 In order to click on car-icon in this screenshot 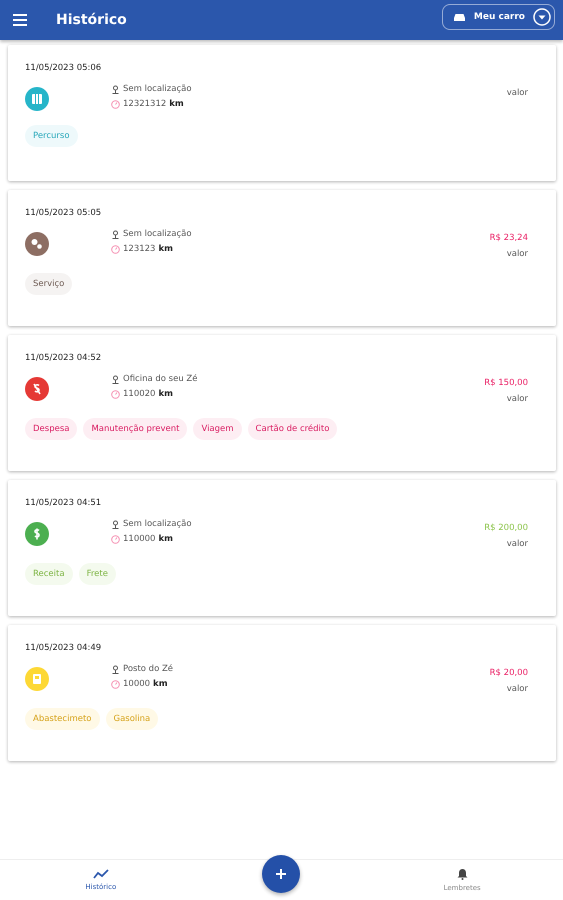, I will do `click(459, 17)`.